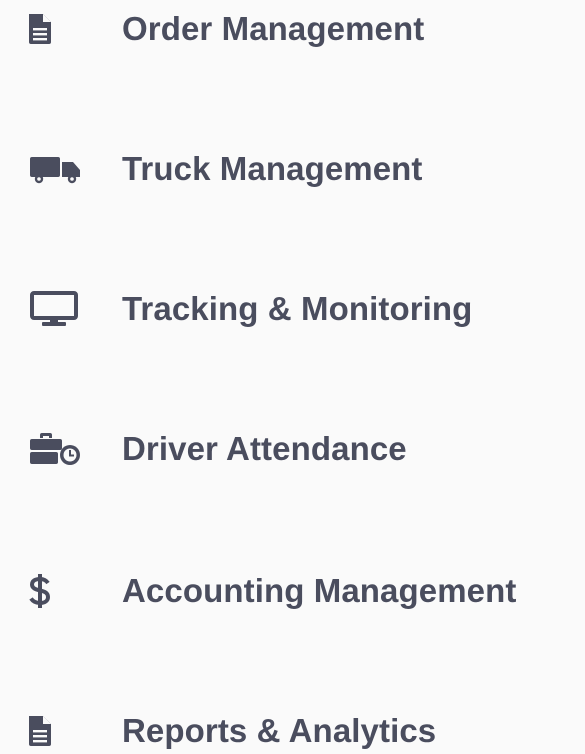 This screenshot has height=754, width=585. I want to click on menu-item-accounting-management: Accounting Management, so click(292, 591).